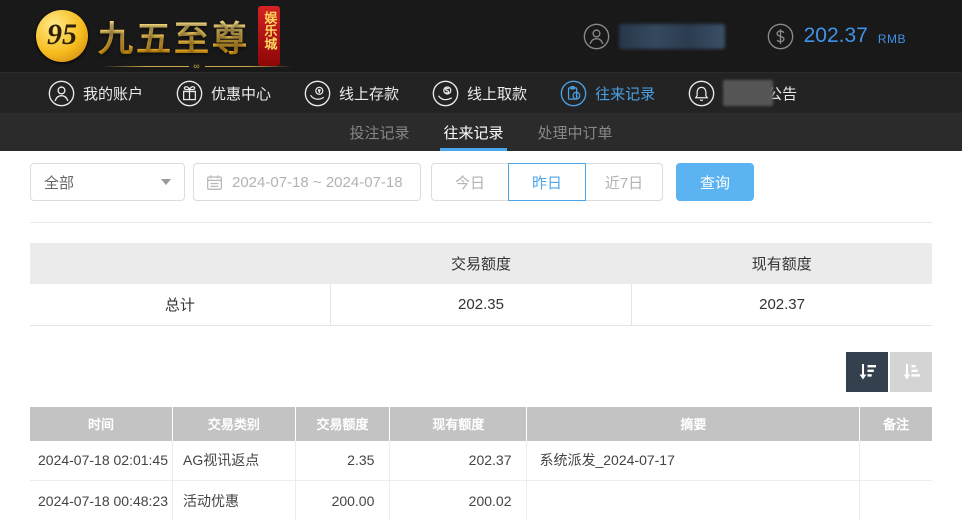  I want to click on section-divider, so click(481, 222).